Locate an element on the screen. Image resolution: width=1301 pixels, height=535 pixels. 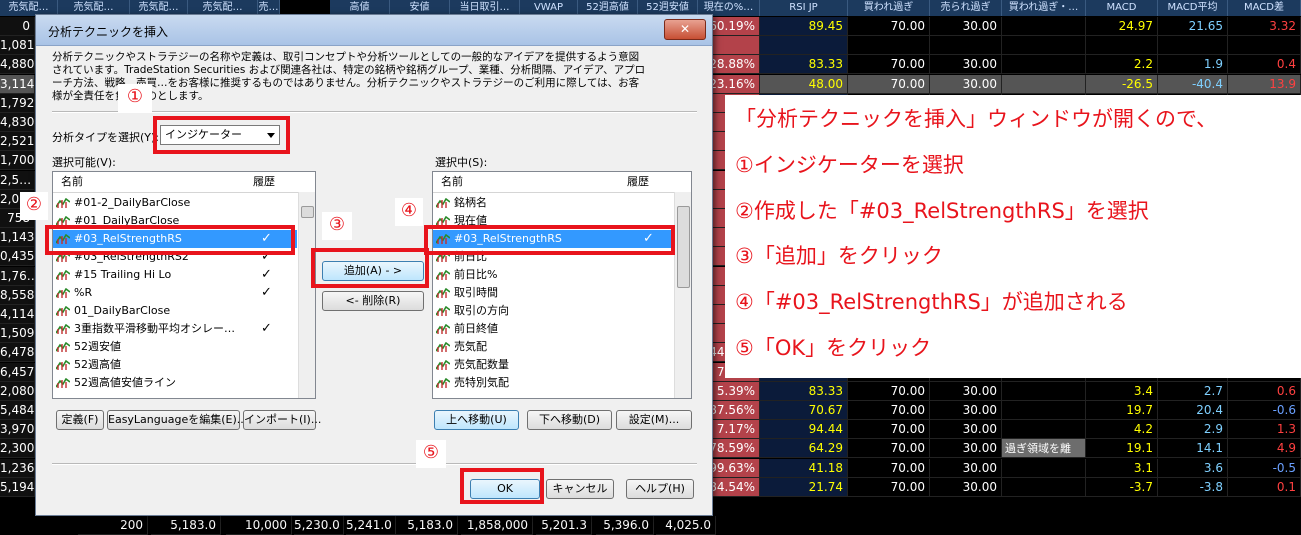
list-item: 52週安値 is located at coordinates (175, 347).